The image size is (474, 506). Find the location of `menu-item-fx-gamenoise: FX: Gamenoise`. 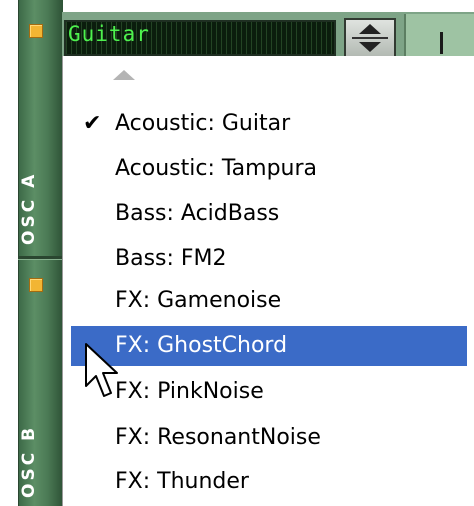

menu-item-fx-gamenoise: FX: Gamenoise is located at coordinates (269, 301).